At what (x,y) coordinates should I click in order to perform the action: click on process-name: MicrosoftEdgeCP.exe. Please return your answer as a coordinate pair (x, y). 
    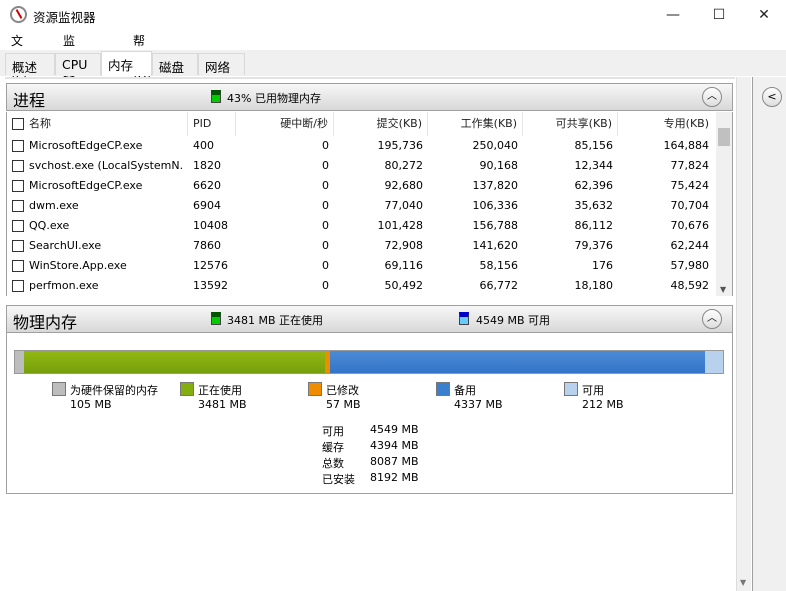
    Looking at the image, I should click on (86, 145).